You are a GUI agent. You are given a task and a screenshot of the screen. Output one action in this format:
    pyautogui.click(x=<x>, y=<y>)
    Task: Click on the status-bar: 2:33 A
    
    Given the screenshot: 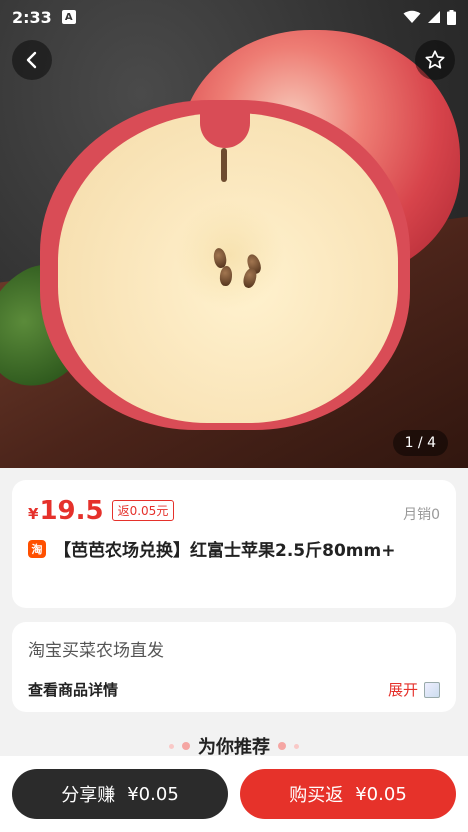 What is the action you would take?
    pyautogui.click(x=234, y=17)
    